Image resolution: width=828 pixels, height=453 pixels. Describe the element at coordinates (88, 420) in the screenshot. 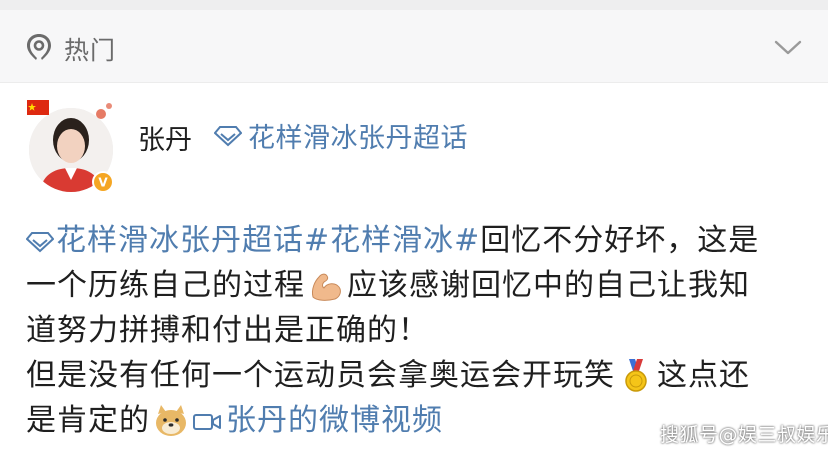

I see `post-text: 是肯定的` at that location.